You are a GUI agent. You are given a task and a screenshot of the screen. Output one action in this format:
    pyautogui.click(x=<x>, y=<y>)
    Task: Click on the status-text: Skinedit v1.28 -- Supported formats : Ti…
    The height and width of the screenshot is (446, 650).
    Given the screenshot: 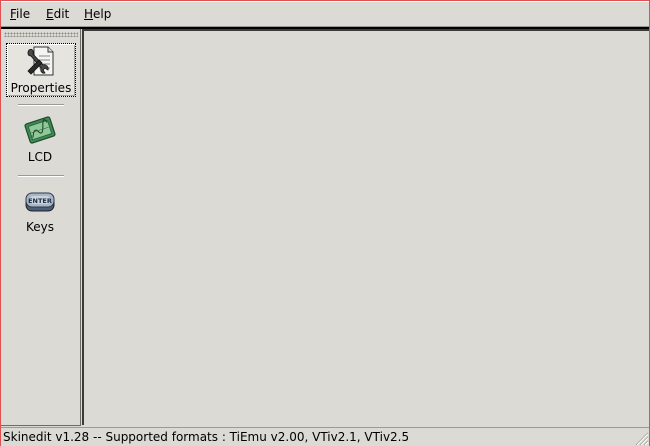 What is the action you would take?
    pyautogui.click(x=206, y=437)
    